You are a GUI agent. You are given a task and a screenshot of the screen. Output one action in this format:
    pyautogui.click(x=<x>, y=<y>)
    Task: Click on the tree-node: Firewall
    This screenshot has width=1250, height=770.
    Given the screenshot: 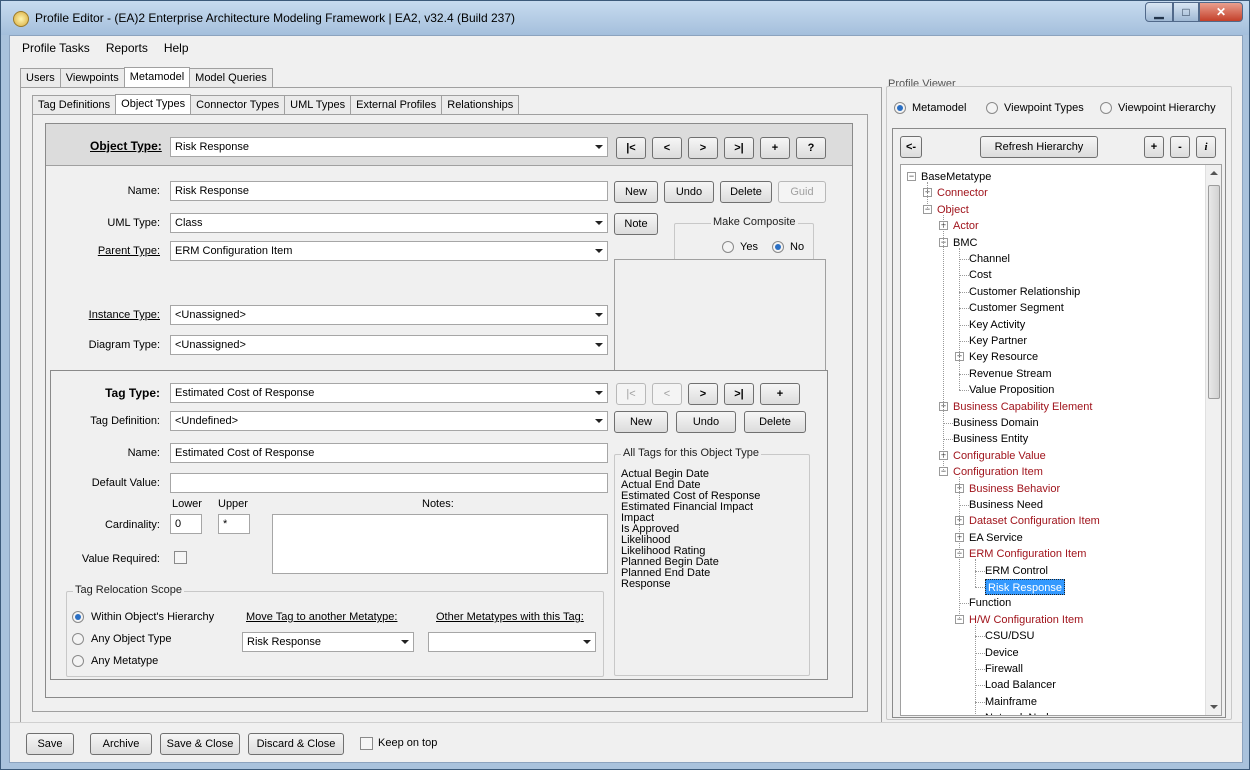 What is the action you would take?
    pyautogui.click(x=1004, y=669)
    